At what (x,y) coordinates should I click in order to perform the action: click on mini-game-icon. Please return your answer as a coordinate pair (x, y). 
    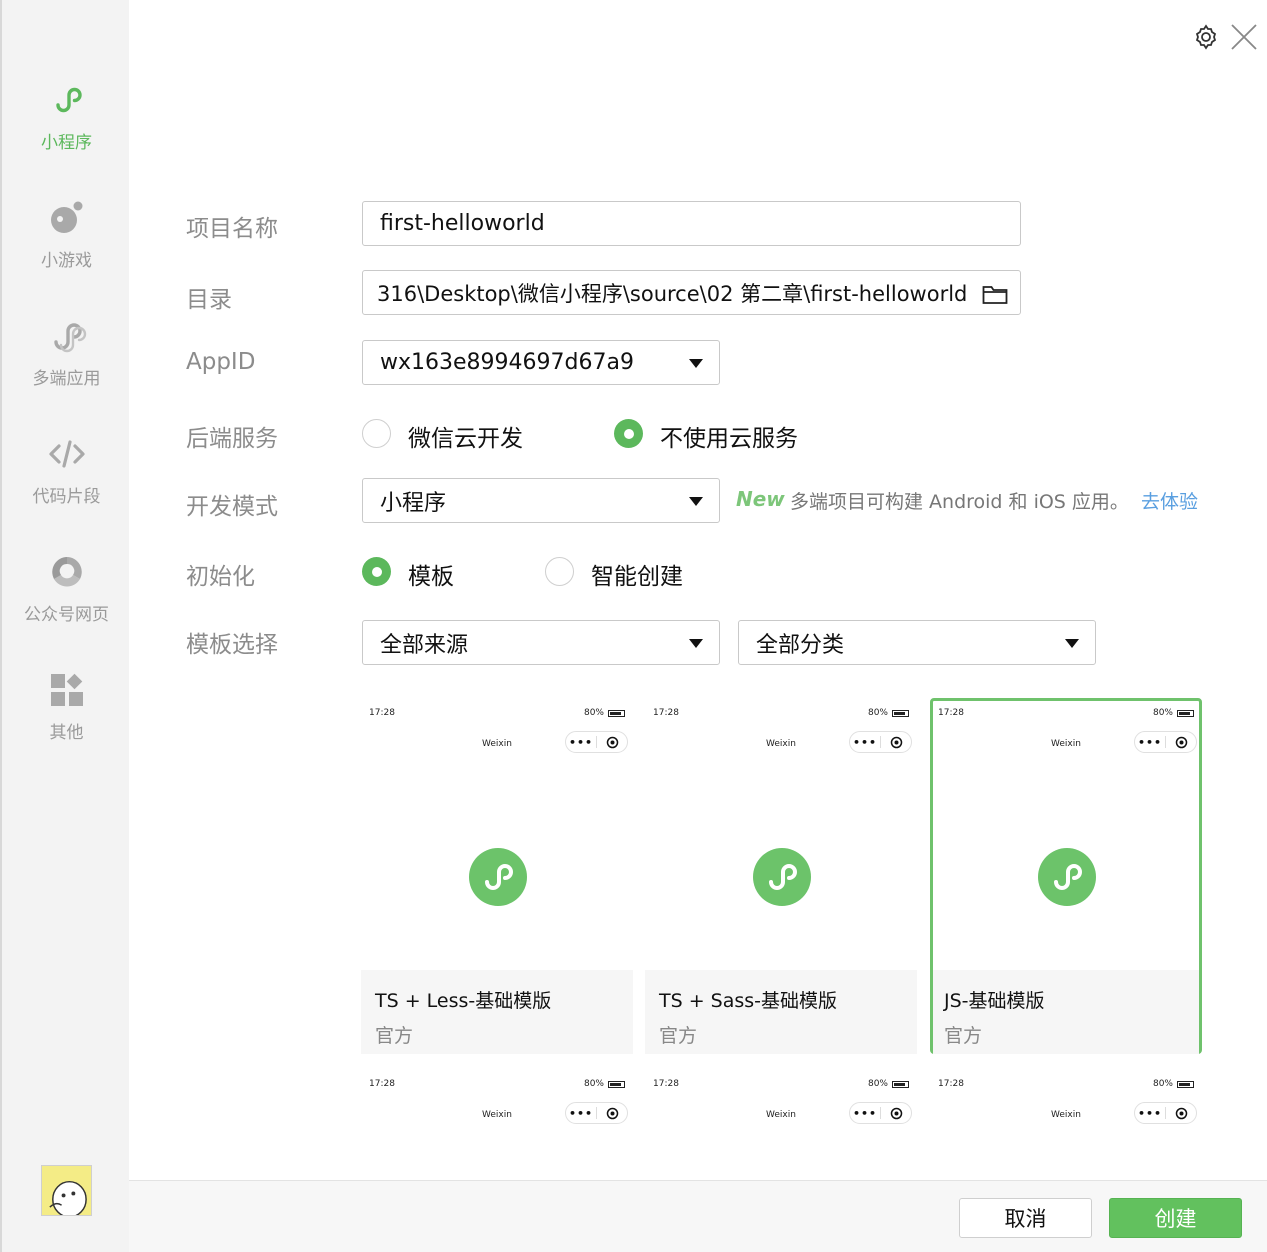
    Looking at the image, I should click on (66, 217).